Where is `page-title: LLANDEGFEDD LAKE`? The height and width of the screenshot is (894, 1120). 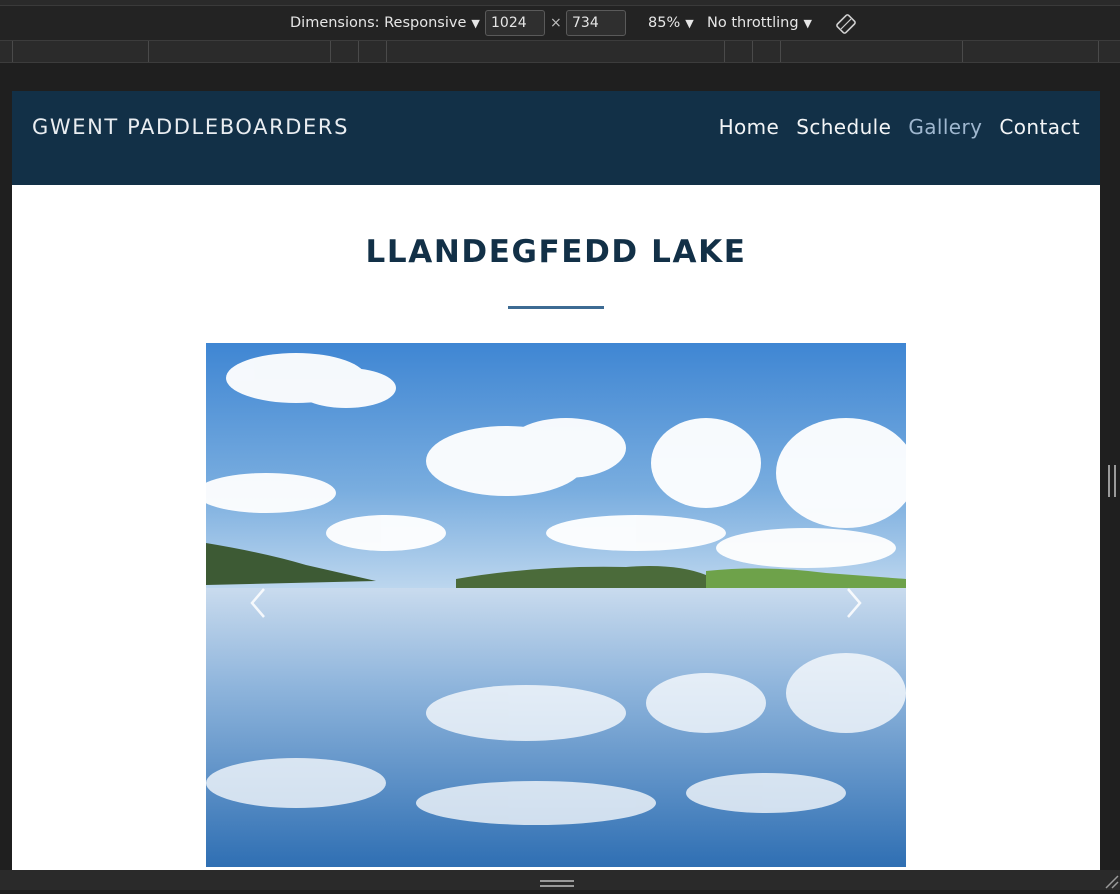 page-title: LLANDEGFEDD LAKE is located at coordinates (556, 252).